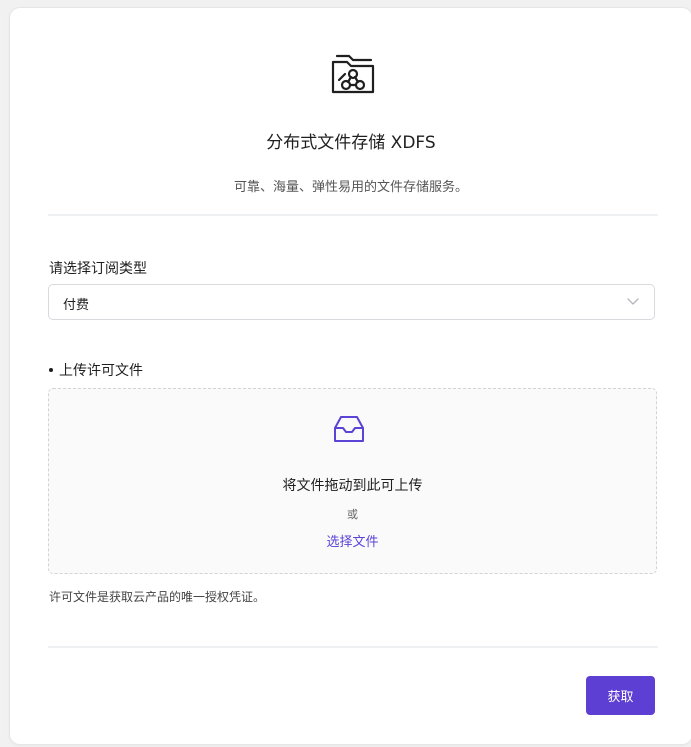 The width and height of the screenshot is (691, 747). What do you see at coordinates (351, 302) in the screenshot?
I see `subscription-type-select: 付费` at bounding box center [351, 302].